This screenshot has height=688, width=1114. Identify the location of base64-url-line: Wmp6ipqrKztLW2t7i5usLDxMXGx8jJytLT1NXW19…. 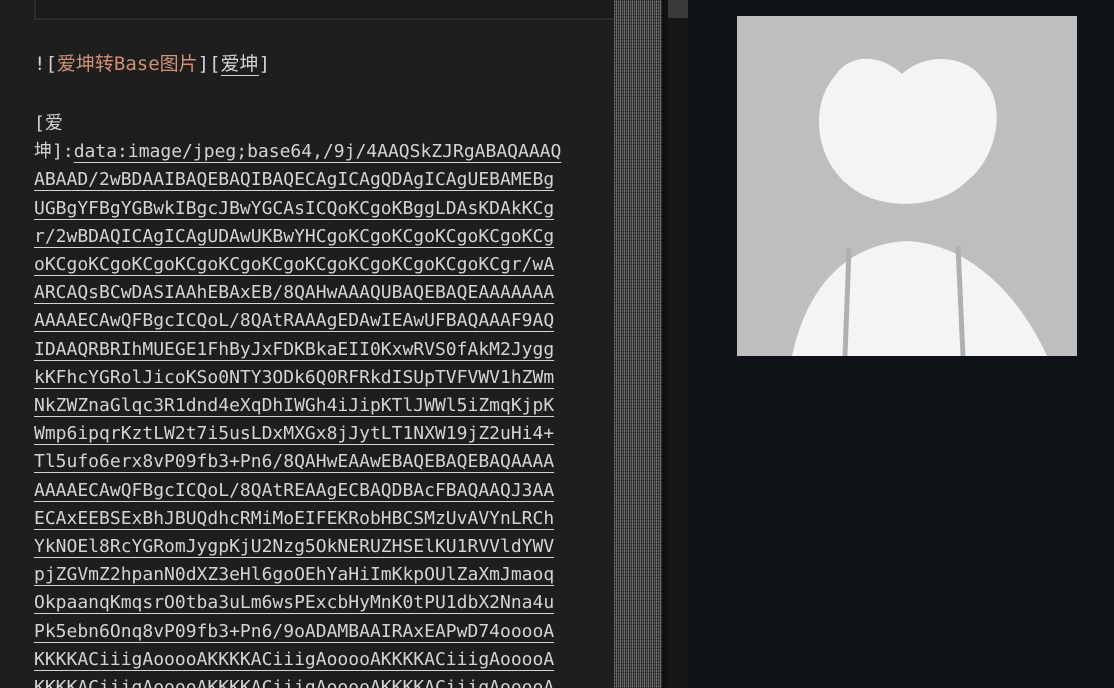
(311, 434).